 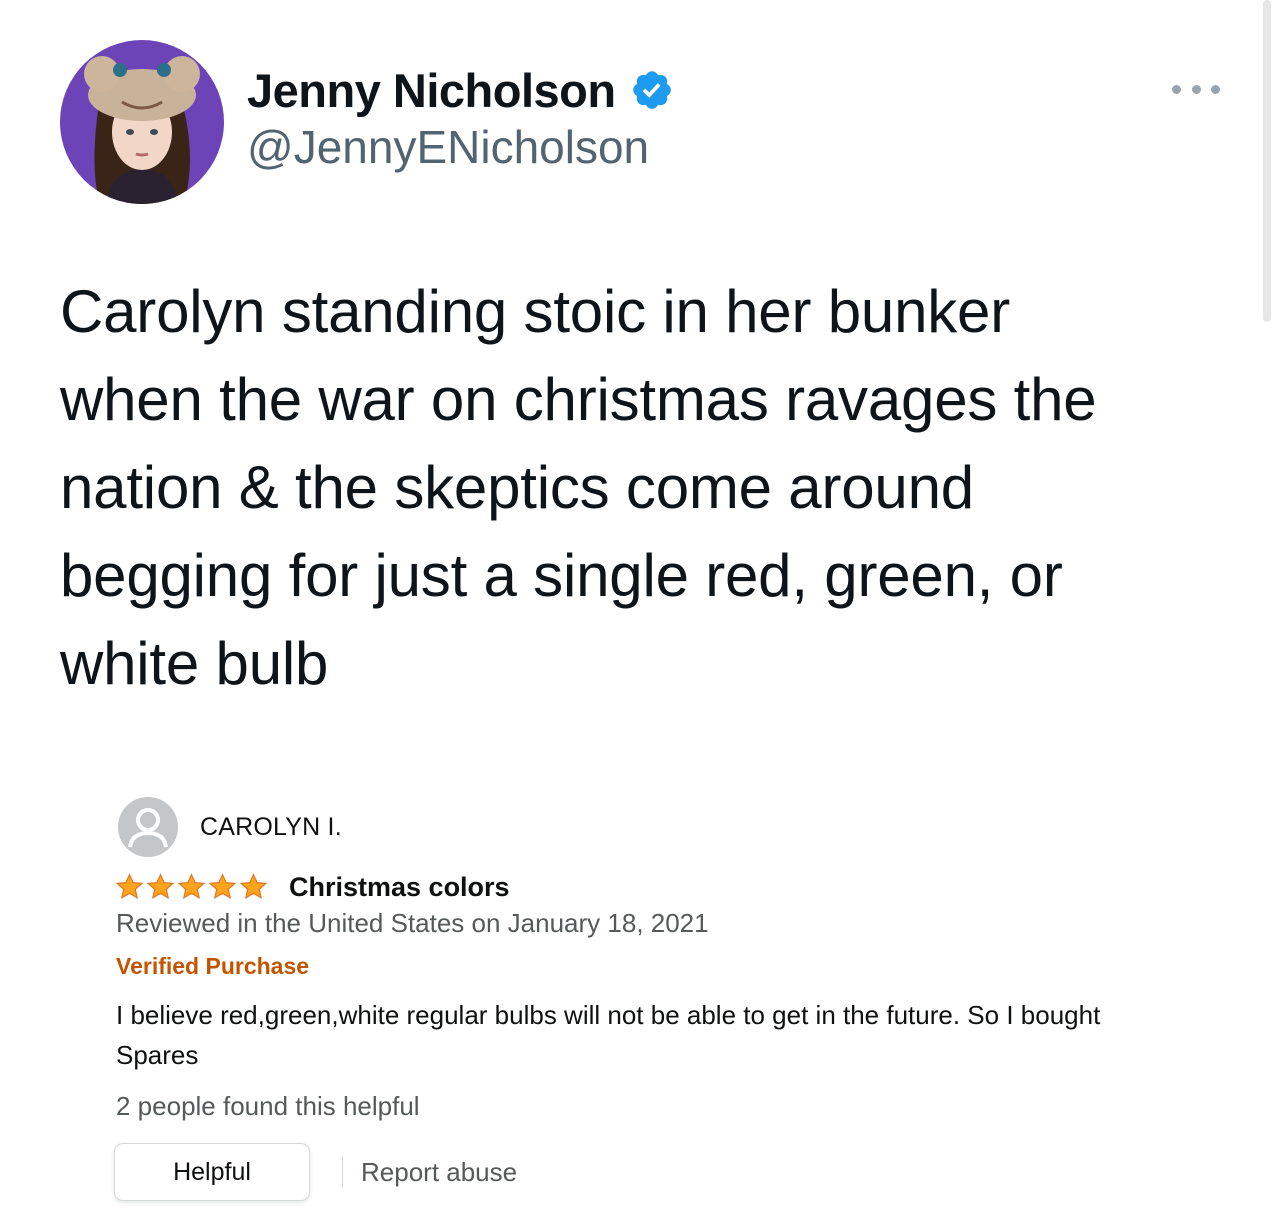 I want to click on author-display-name: Jenny Nicholson, so click(x=431, y=90).